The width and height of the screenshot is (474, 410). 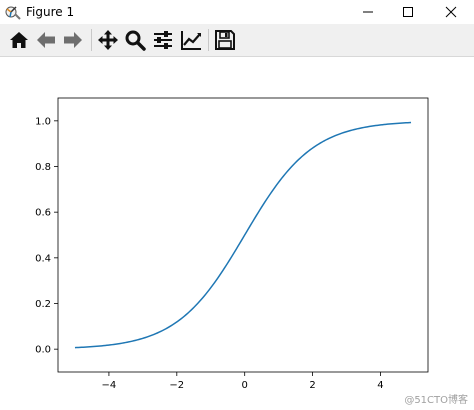 I want to click on back-button, so click(x=46, y=40).